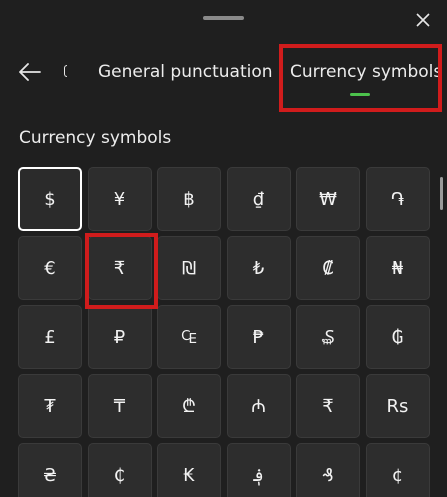  Describe the element at coordinates (189, 199) in the screenshot. I see `symbol-cell: ฿` at that location.